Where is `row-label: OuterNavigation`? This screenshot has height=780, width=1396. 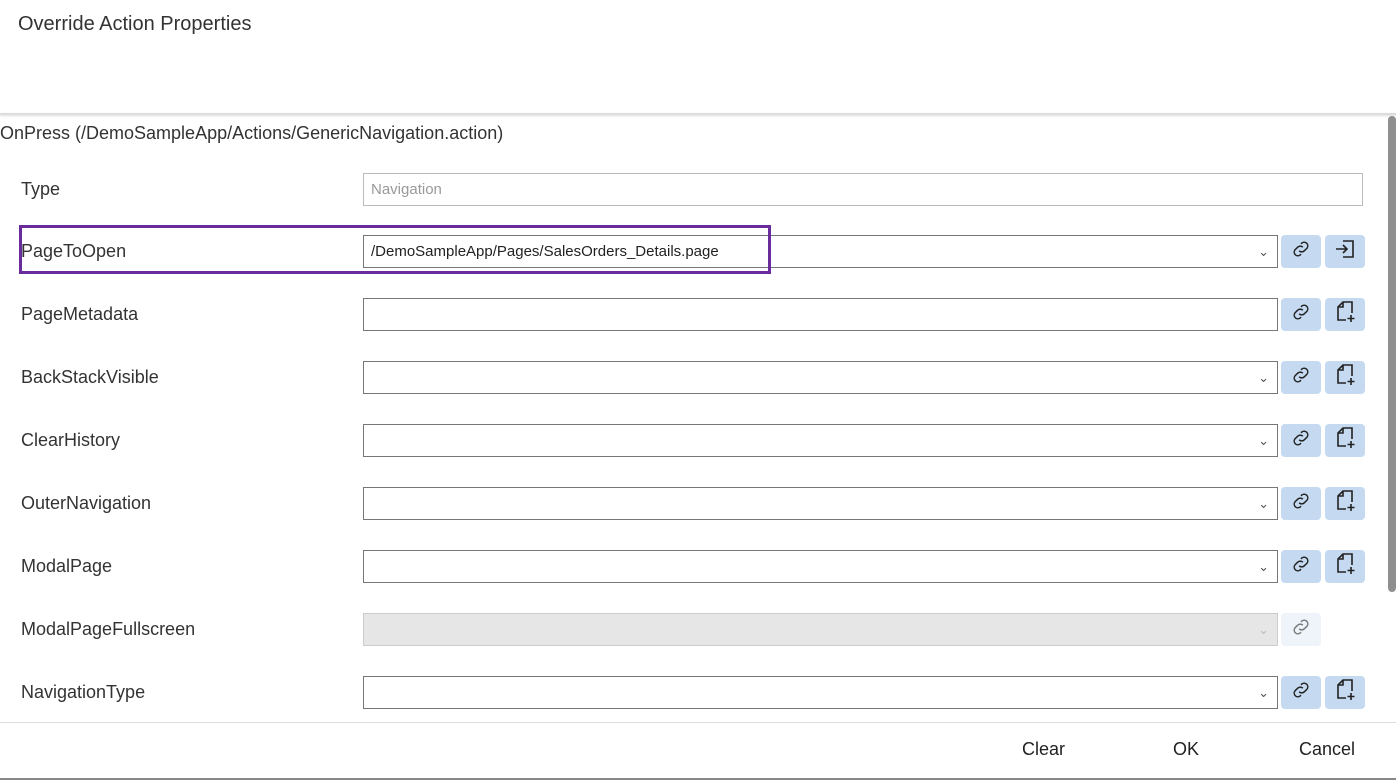 row-label: OuterNavigation is located at coordinates (86, 503).